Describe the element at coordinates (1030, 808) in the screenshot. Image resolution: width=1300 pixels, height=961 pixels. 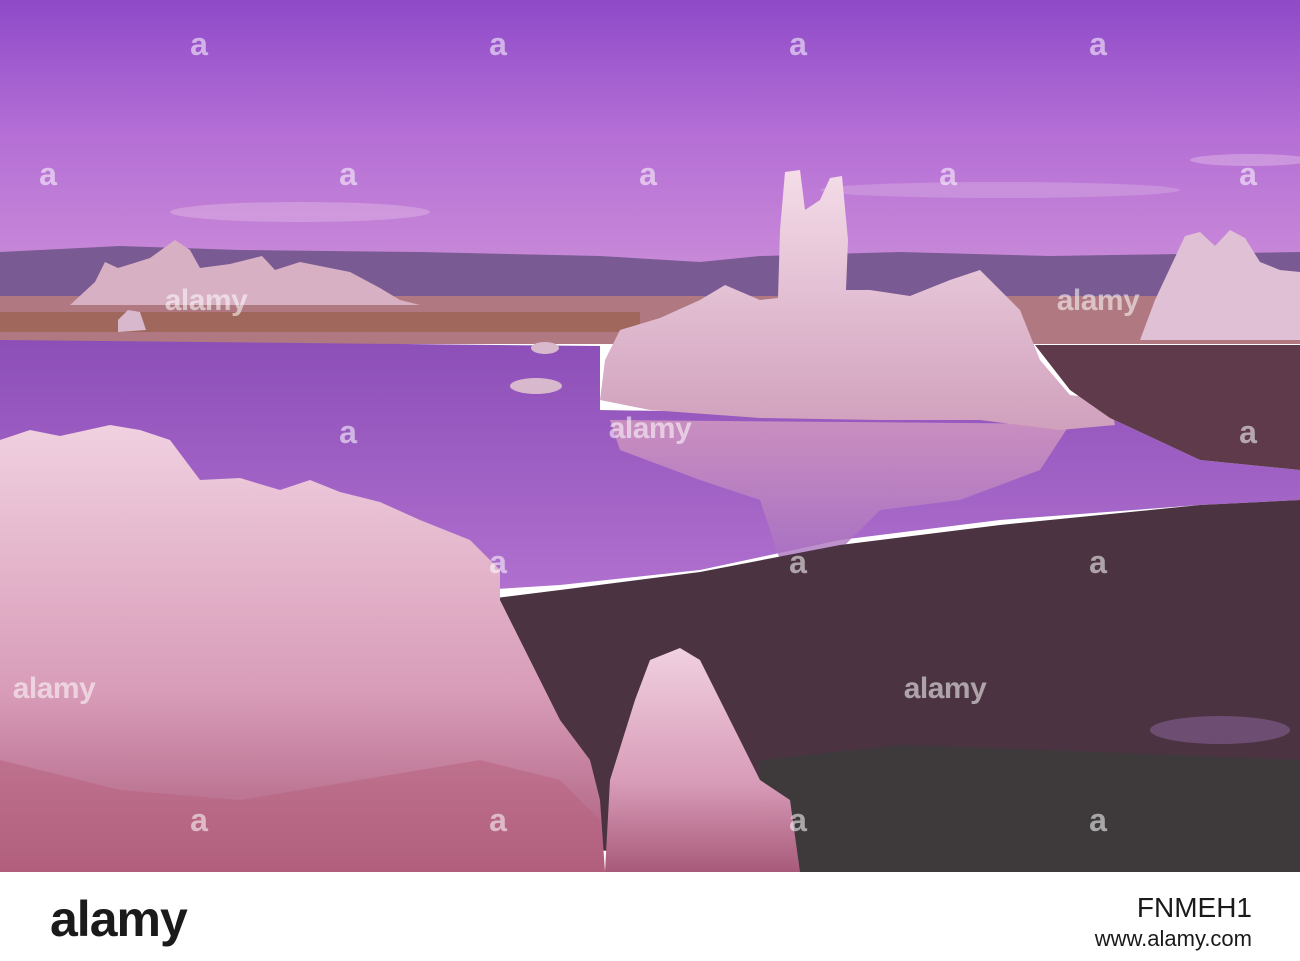
I see `grass-patch` at that location.